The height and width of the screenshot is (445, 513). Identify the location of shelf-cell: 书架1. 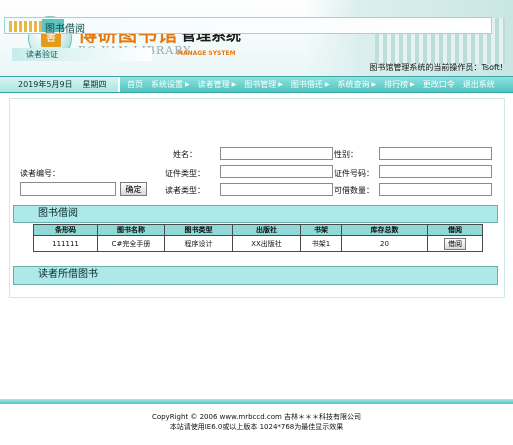
(321, 243).